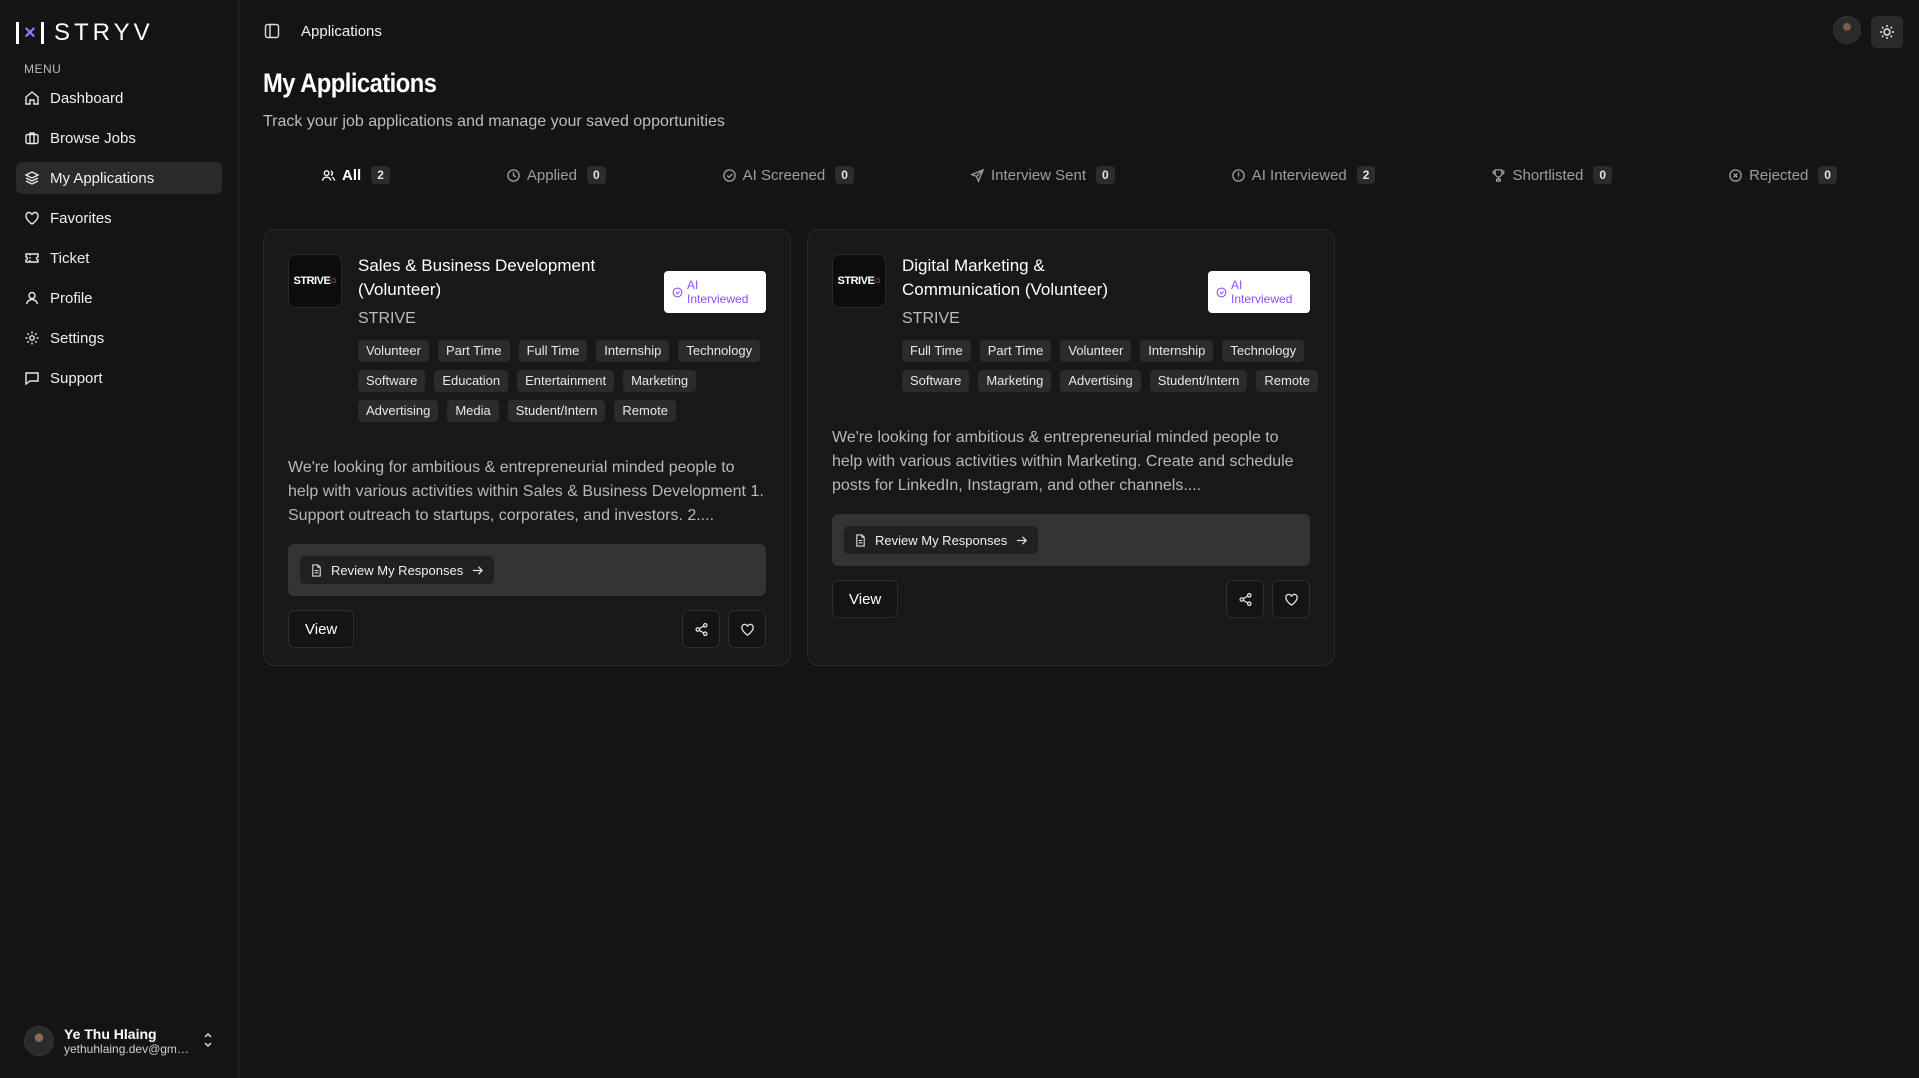  What do you see at coordinates (633, 351) in the screenshot?
I see `tag: Internship` at bounding box center [633, 351].